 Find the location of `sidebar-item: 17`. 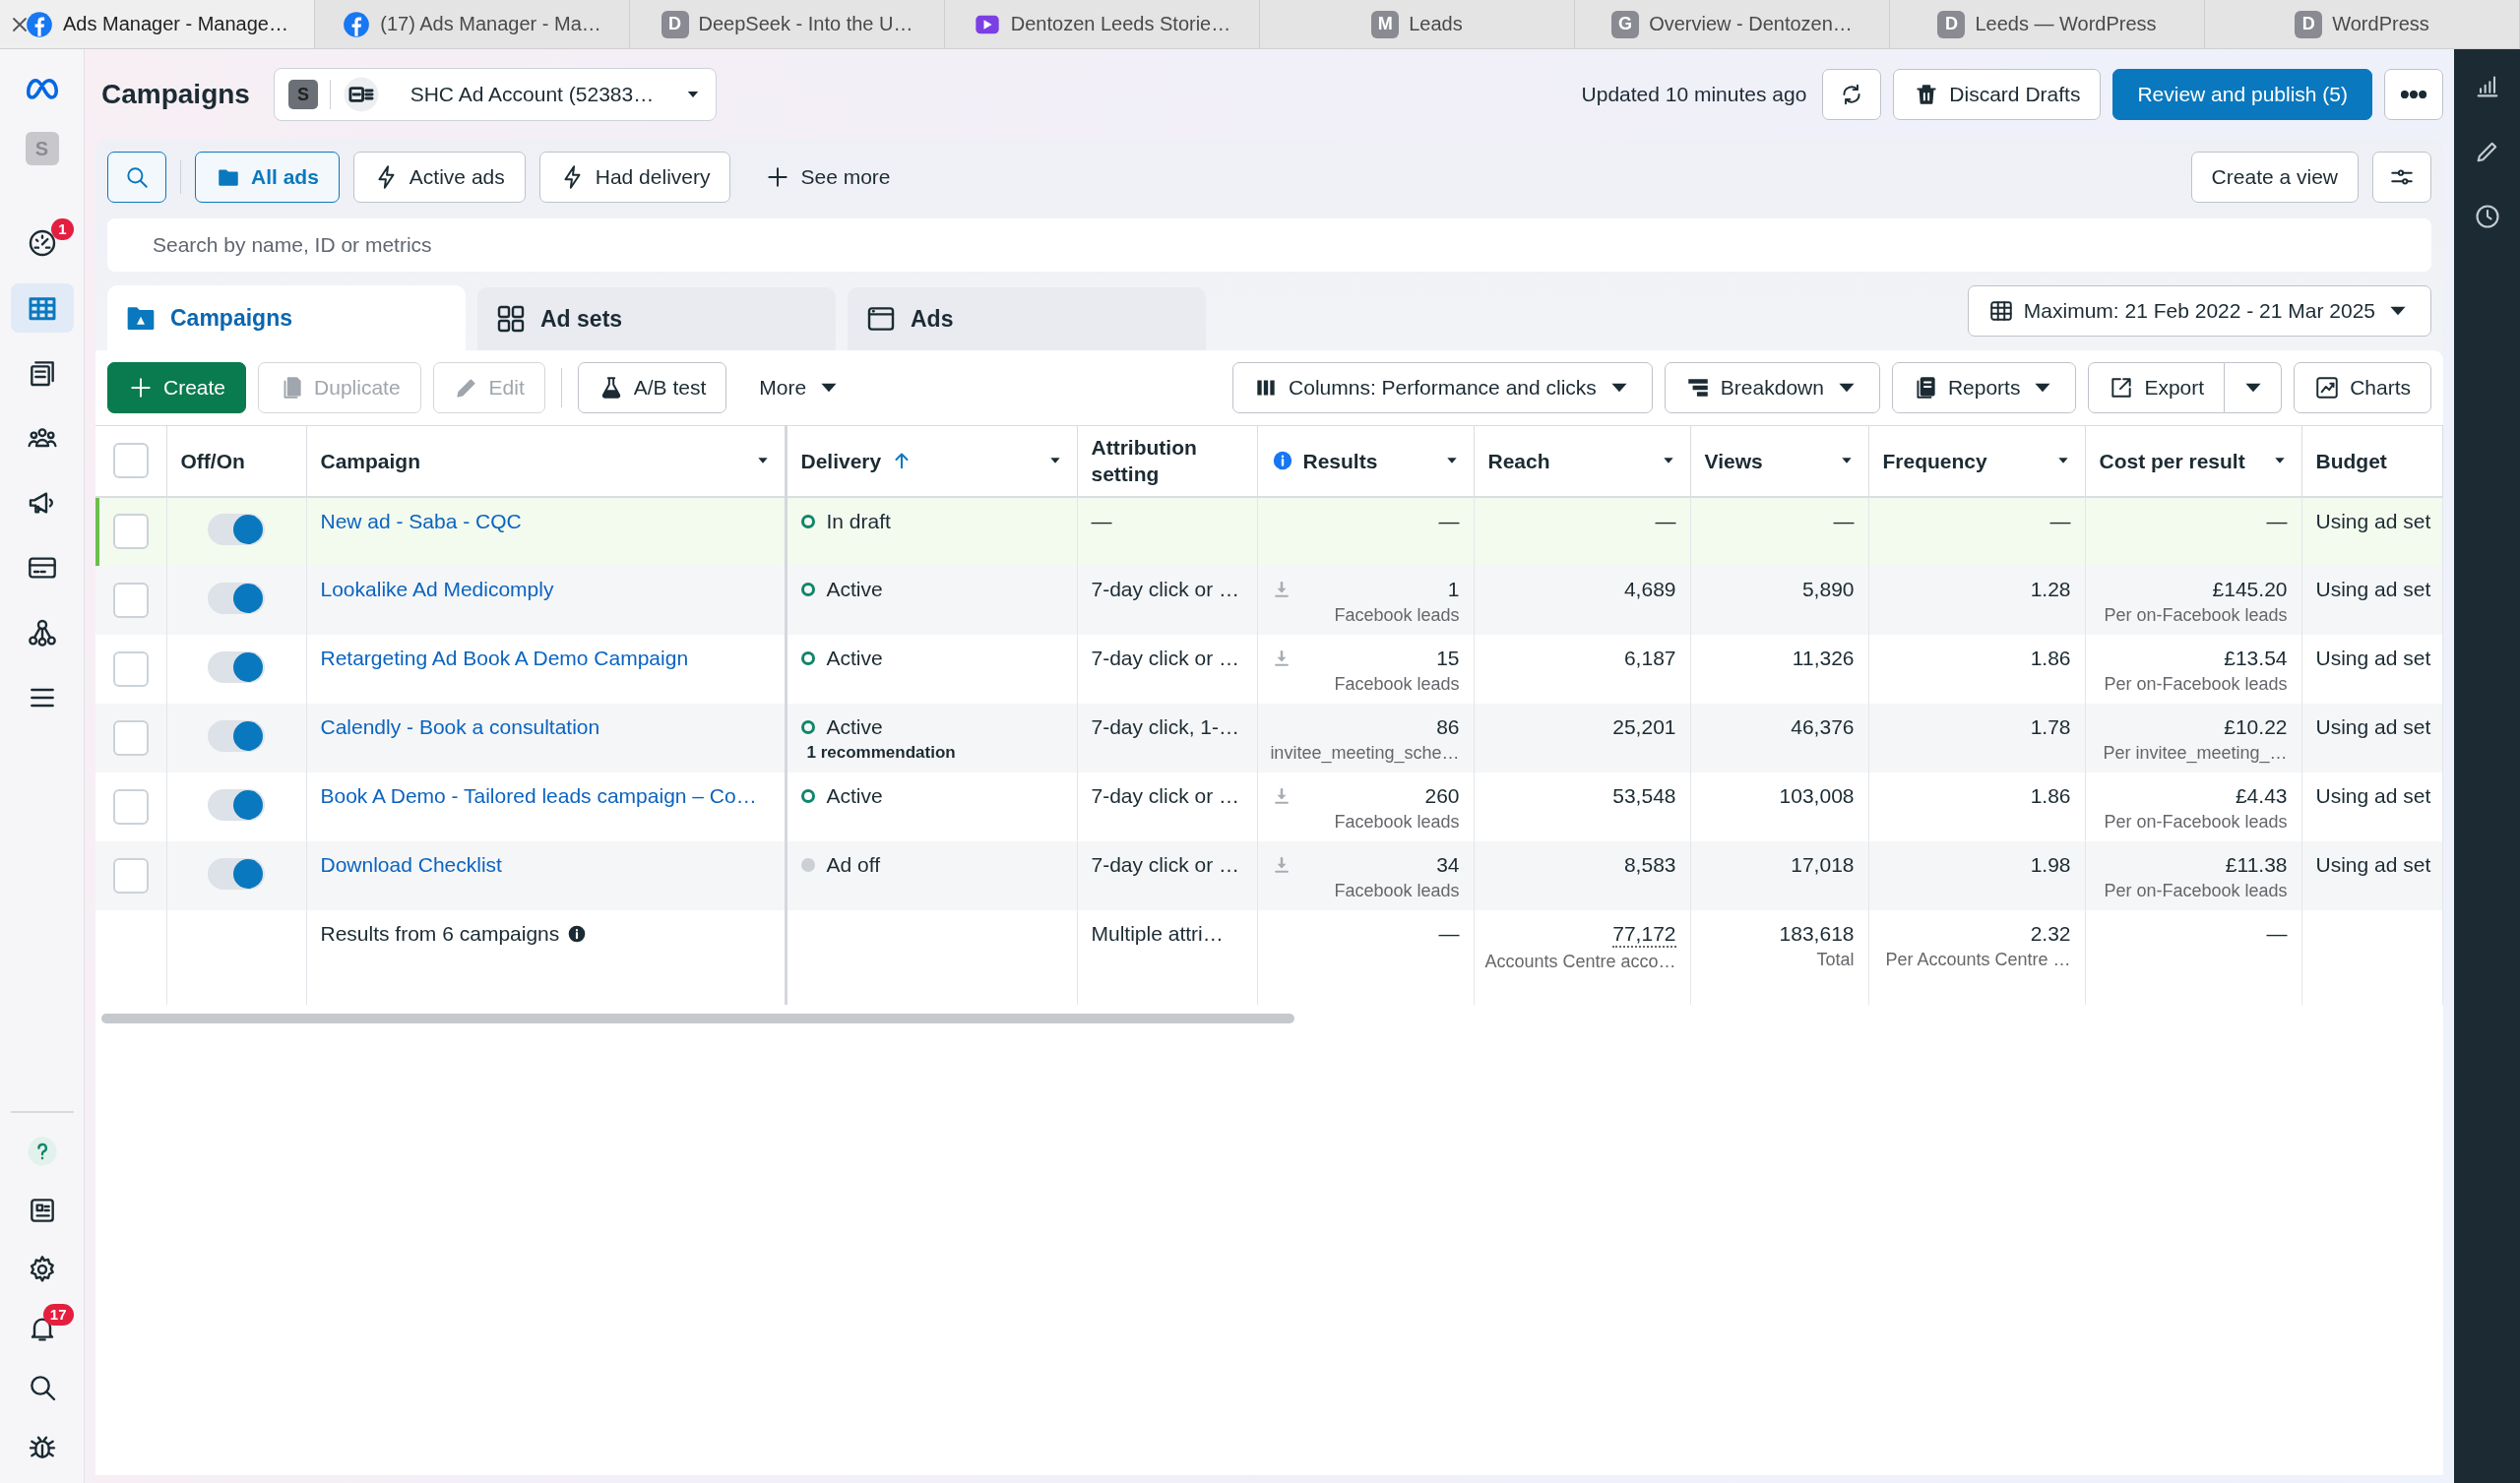

sidebar-item: 17 is located at coordinates (42, 1328).